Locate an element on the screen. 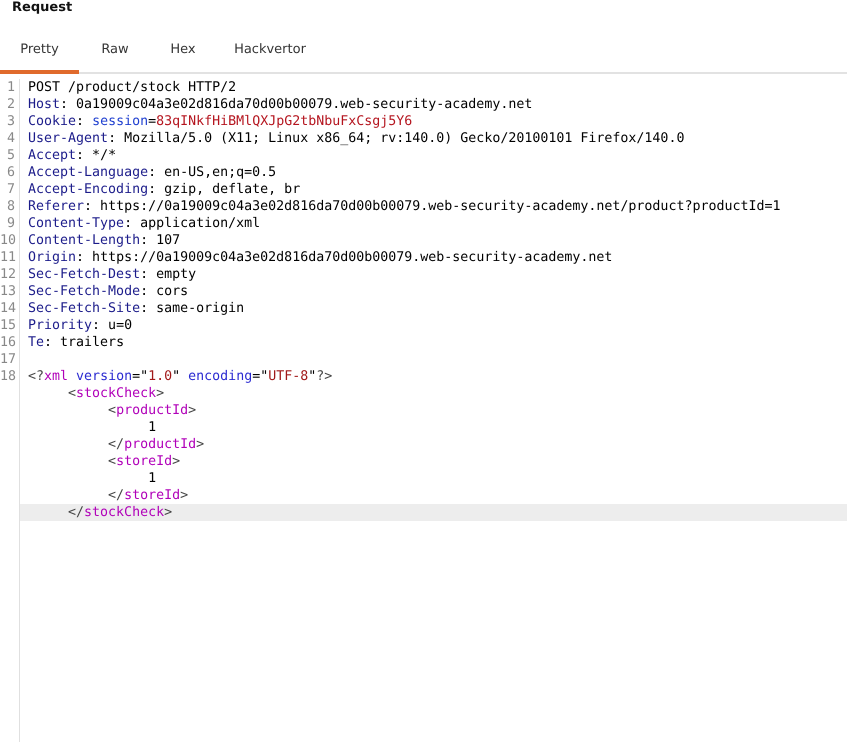  line-number: 13 is located at coordinates (10, 291).